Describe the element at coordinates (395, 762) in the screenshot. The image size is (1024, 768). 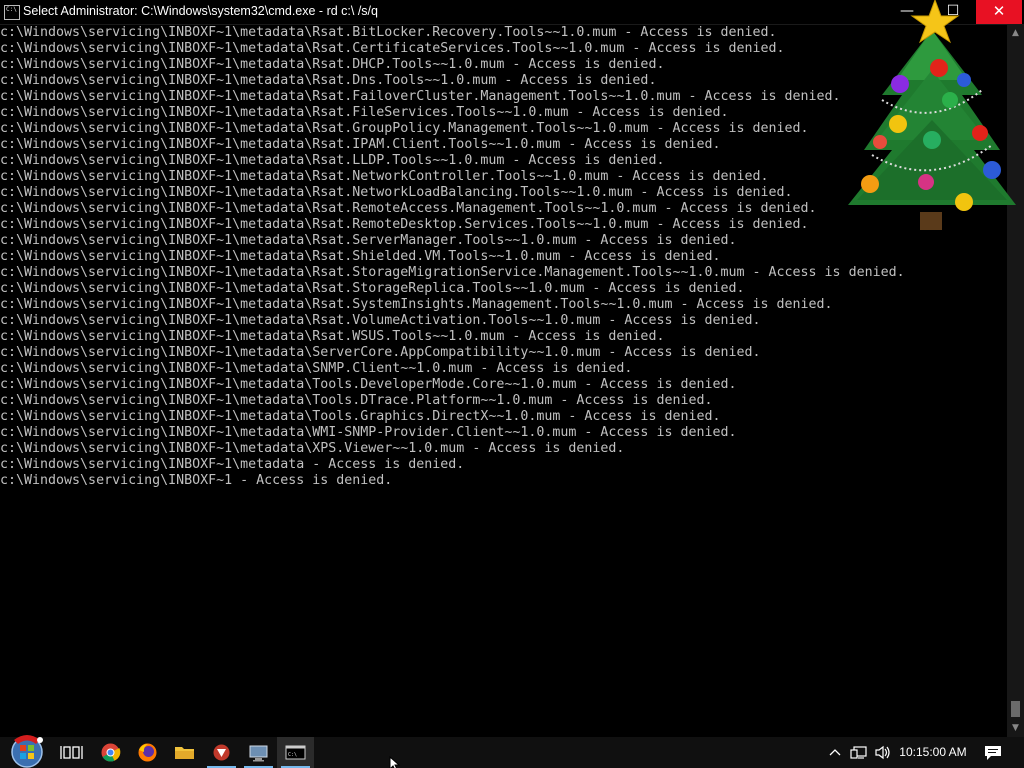
I see `mouse-pointer-icon` at that location.